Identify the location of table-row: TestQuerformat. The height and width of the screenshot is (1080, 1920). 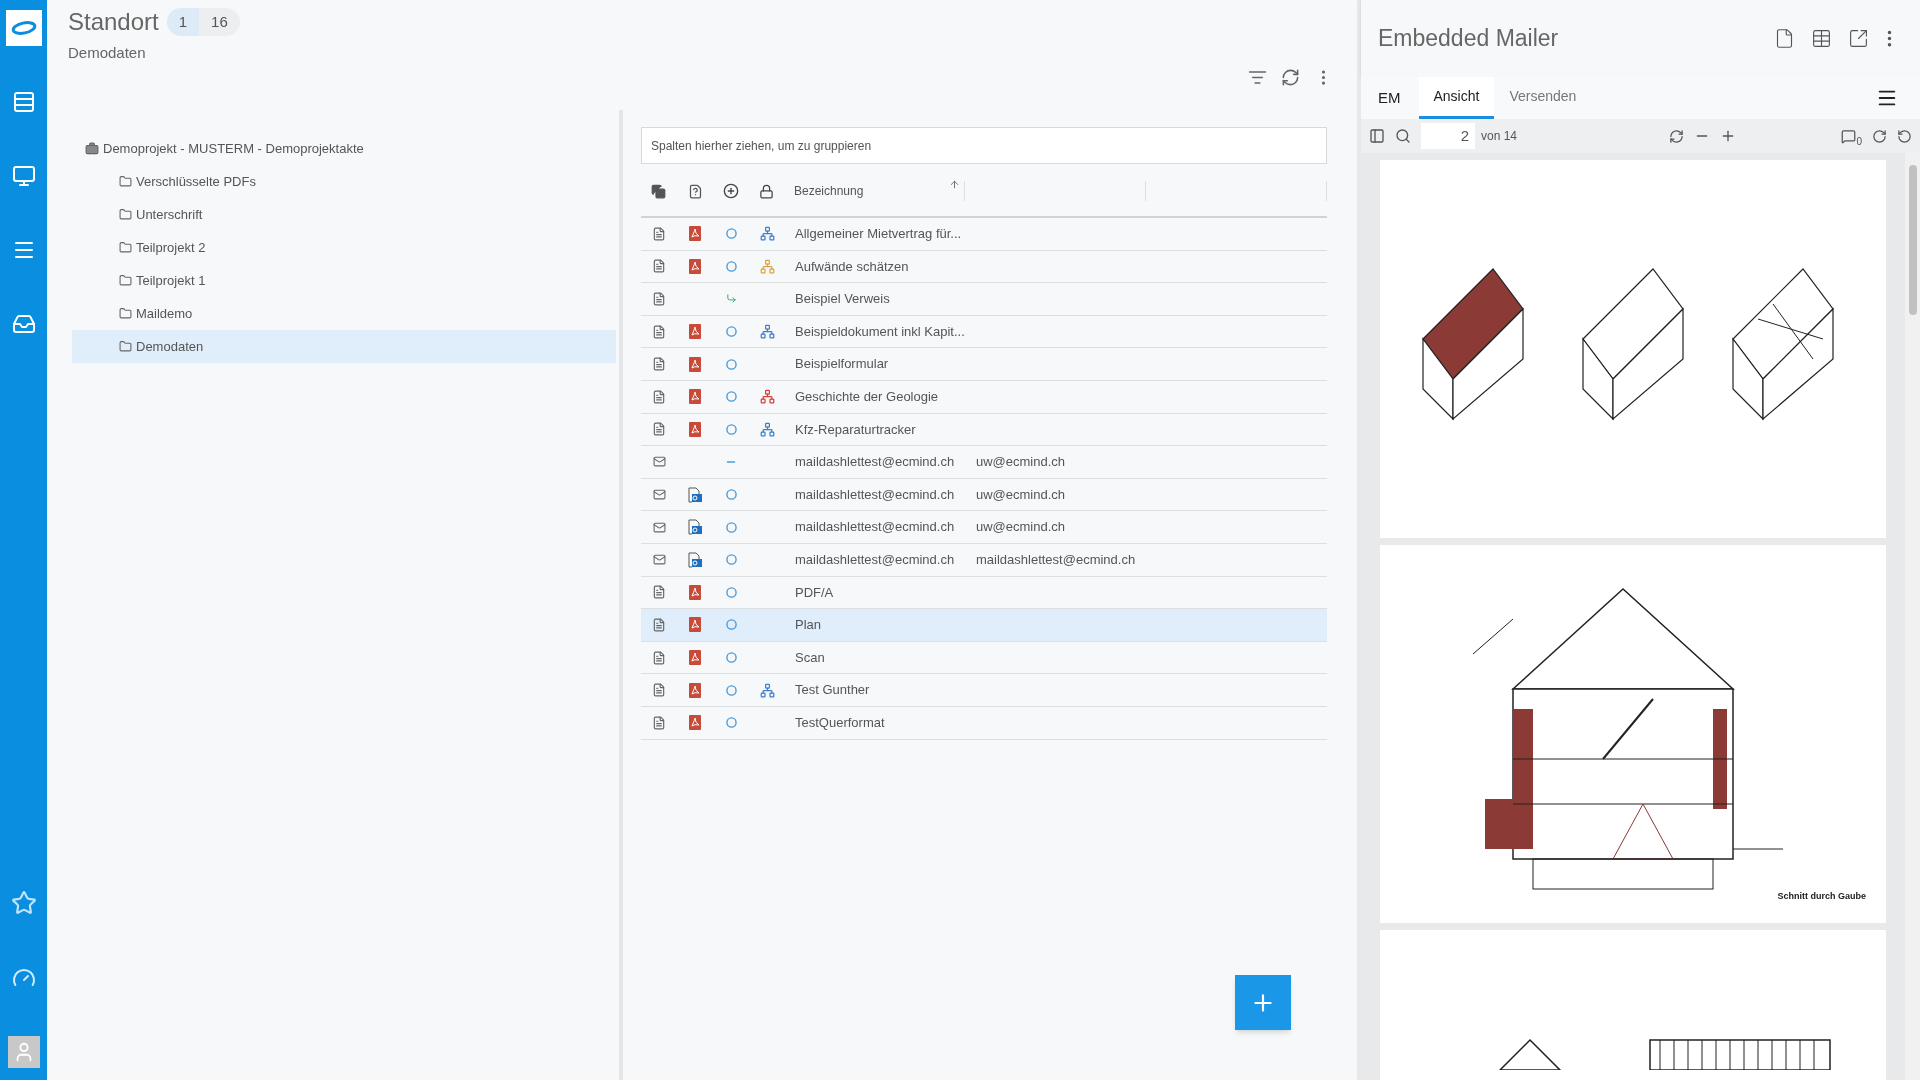
(984, 723).